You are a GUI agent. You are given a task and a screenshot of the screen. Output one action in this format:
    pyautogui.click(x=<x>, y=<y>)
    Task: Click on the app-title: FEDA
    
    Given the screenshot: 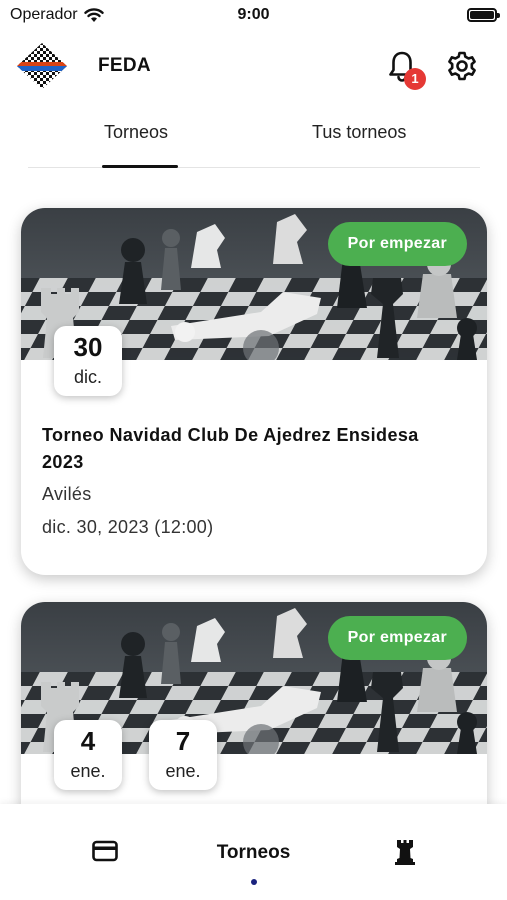 What is the action you would take?
    pyautogui.click(x=124, y=65)
    